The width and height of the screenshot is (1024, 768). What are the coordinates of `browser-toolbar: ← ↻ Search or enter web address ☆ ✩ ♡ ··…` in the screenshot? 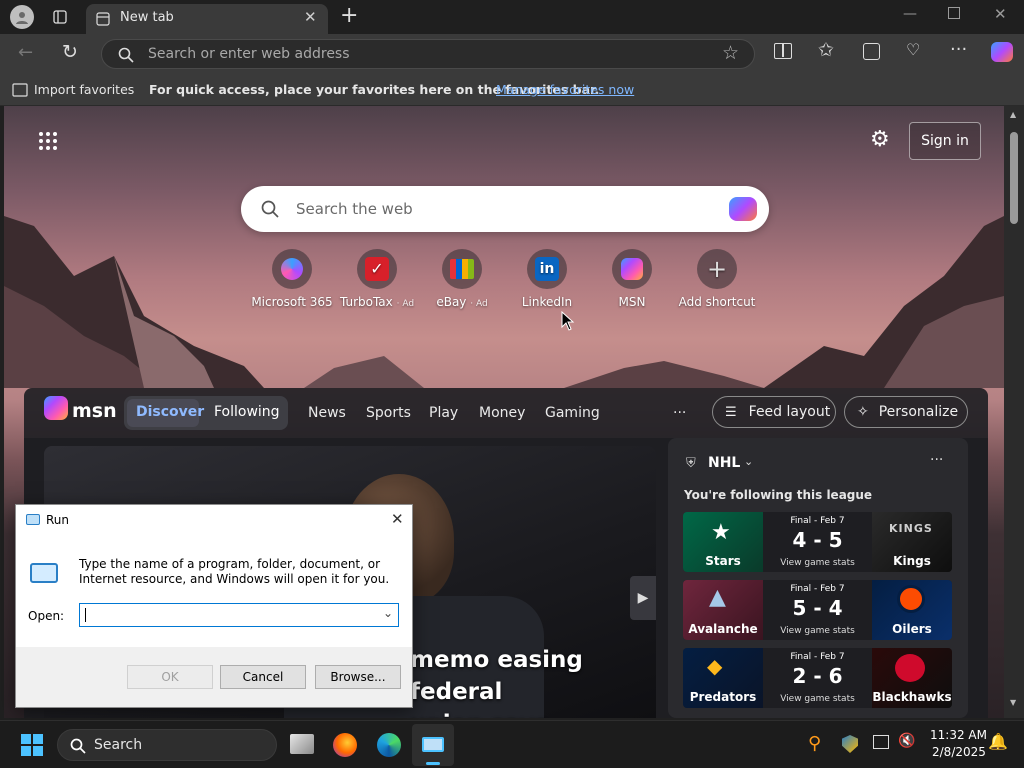 It's located at (512, 54).